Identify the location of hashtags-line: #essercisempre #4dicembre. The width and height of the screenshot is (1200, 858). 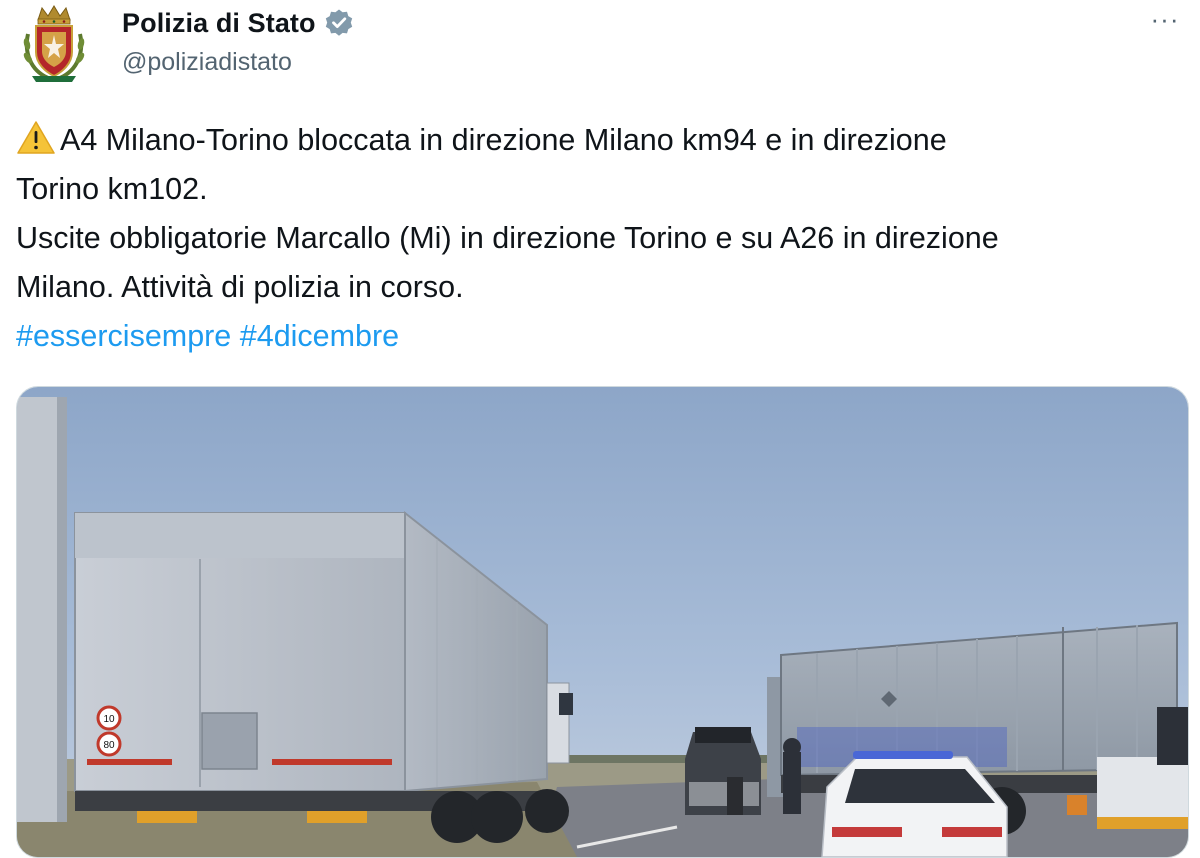
(604, 336).